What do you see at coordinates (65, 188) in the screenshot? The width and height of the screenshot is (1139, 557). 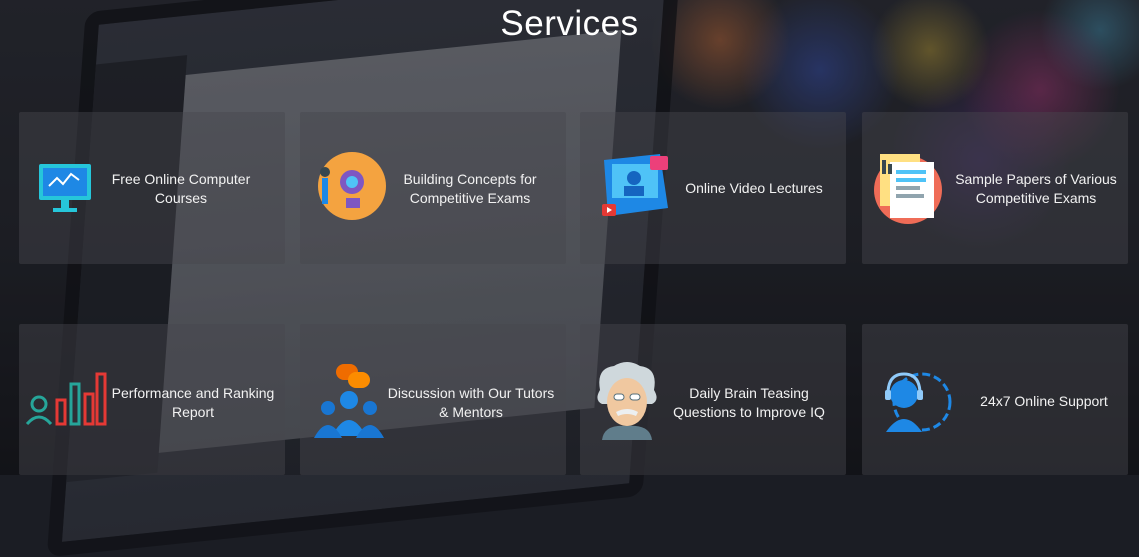 I see `computer-monitor-icon` at bounding box center [65, 188].